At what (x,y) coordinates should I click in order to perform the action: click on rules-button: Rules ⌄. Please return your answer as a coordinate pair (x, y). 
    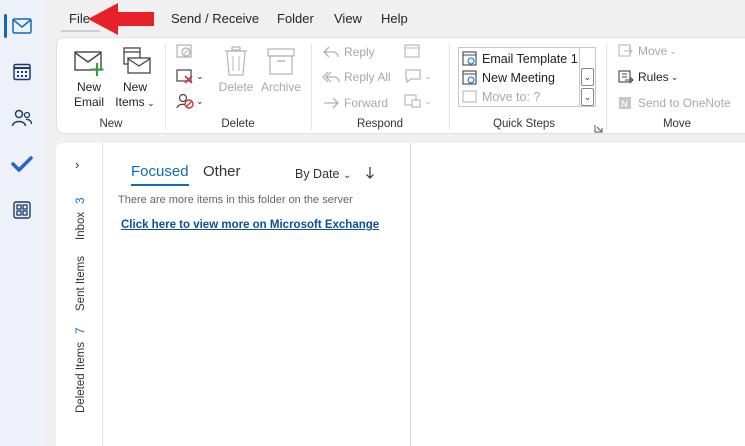
    Looking at the image, I should click on (648, 77).